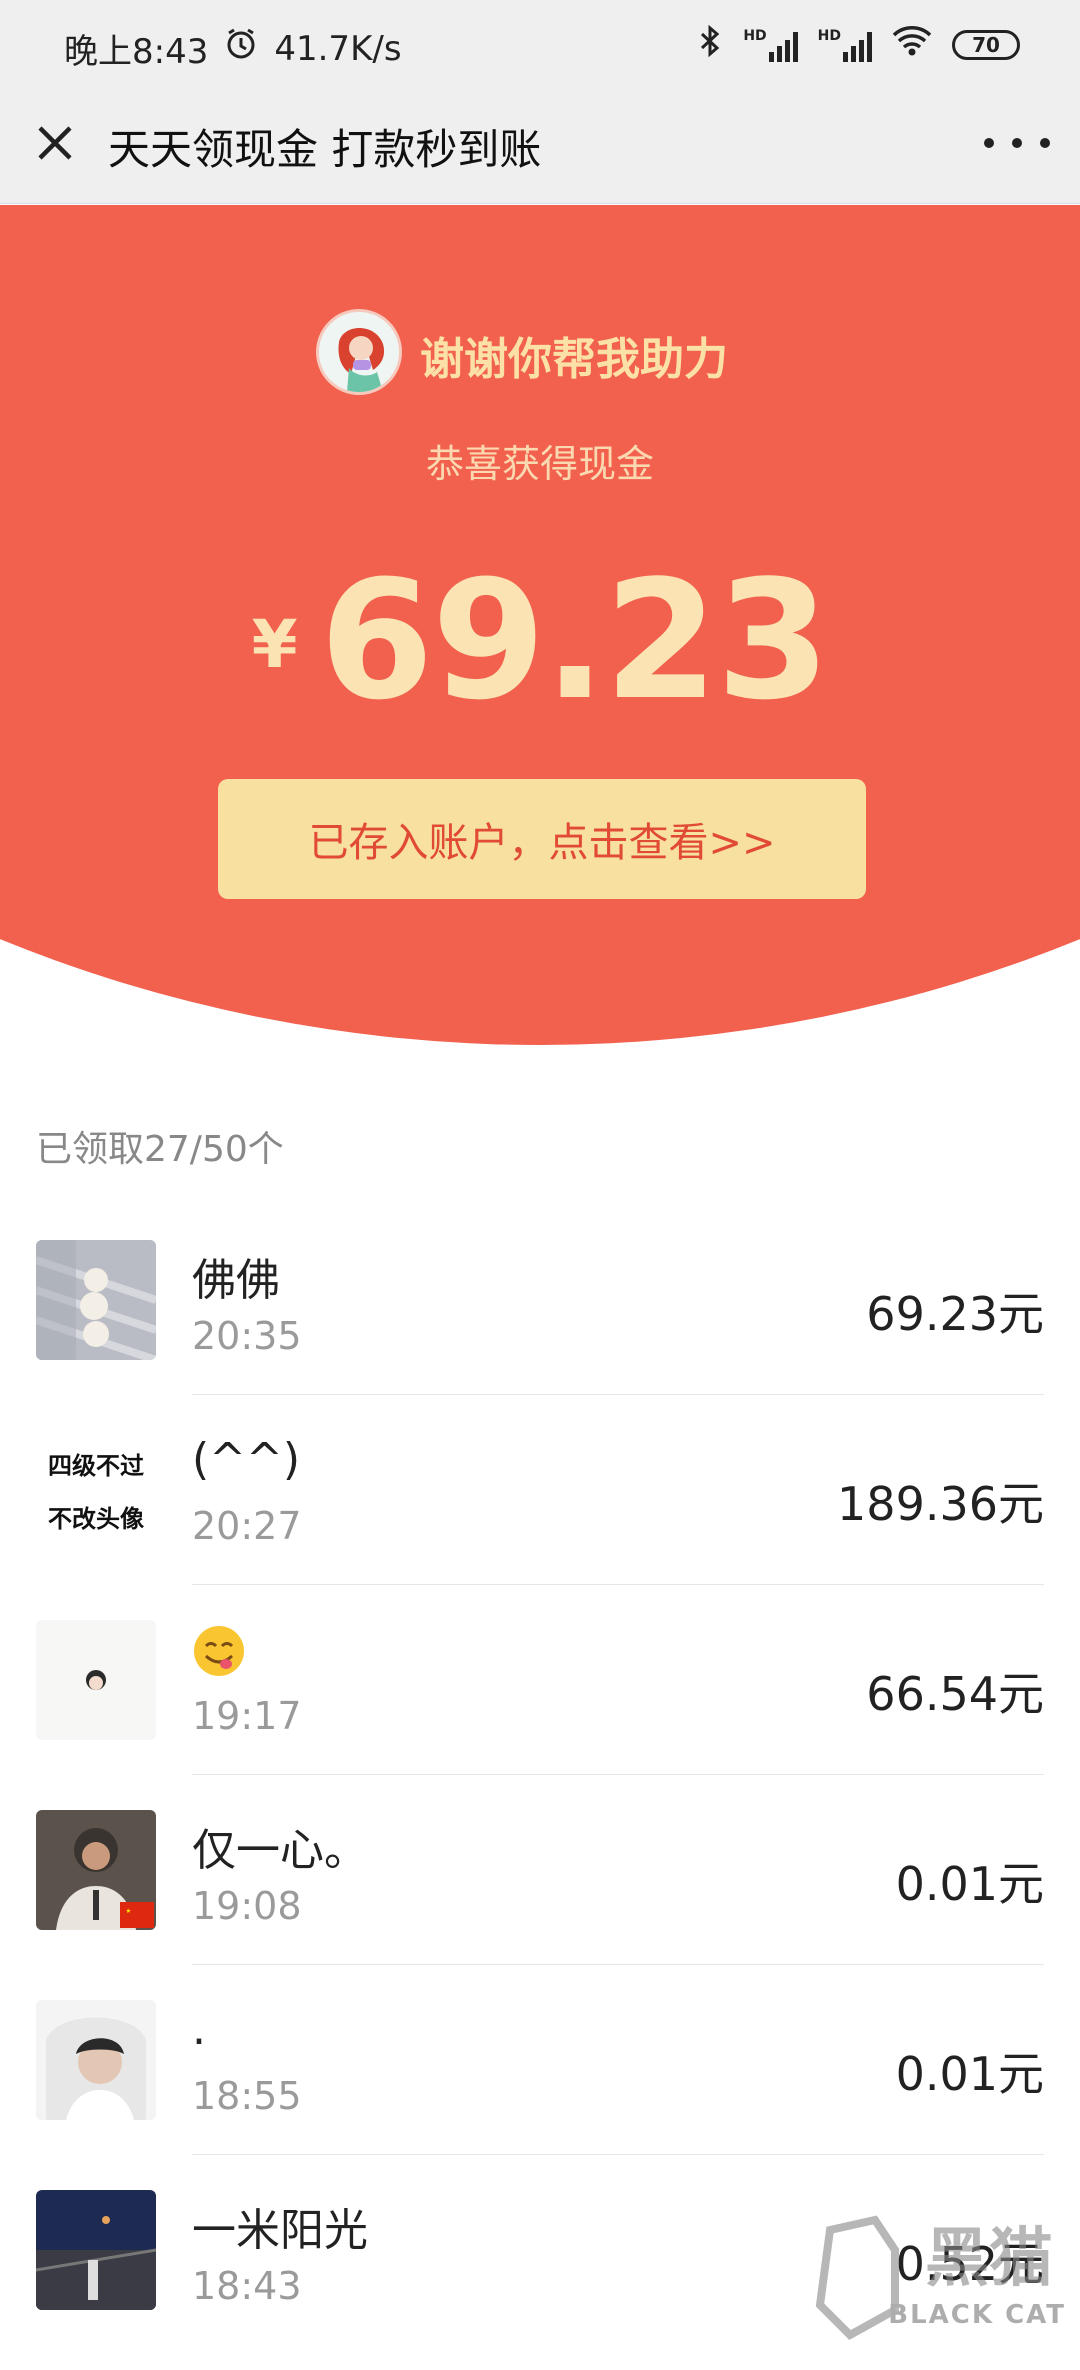 Image resolution: width=1080 pixels, height=2370 pixels. What do you see at coordinates (977, 2315) in the screenshot?
I see `watermark-text: BLACK CAT` at bounding box center [977, 2315].